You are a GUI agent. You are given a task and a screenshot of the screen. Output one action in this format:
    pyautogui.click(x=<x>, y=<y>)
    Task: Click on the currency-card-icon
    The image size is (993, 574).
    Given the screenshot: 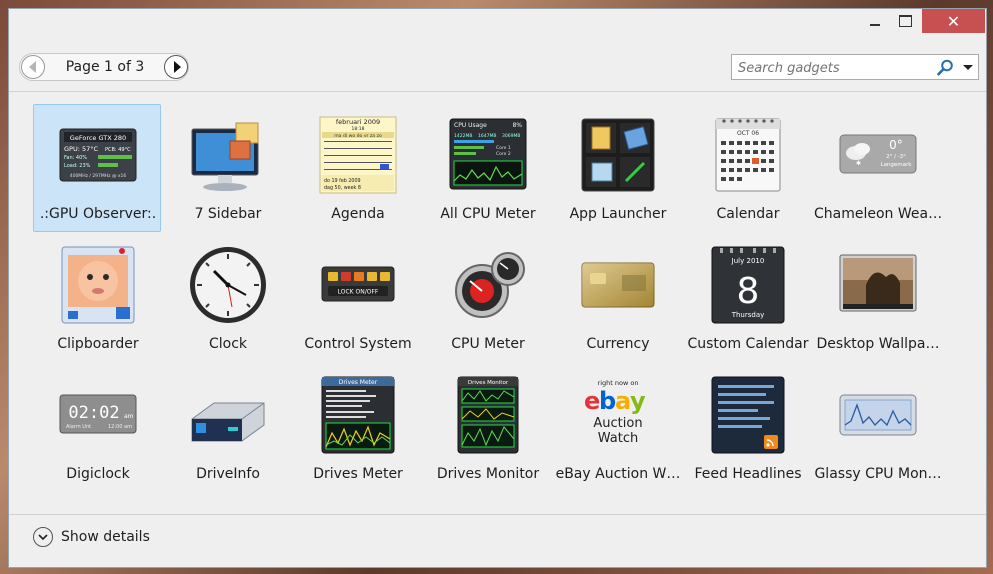 What is the action you would take?
    pyautogui.click(x=618, y=285)
    